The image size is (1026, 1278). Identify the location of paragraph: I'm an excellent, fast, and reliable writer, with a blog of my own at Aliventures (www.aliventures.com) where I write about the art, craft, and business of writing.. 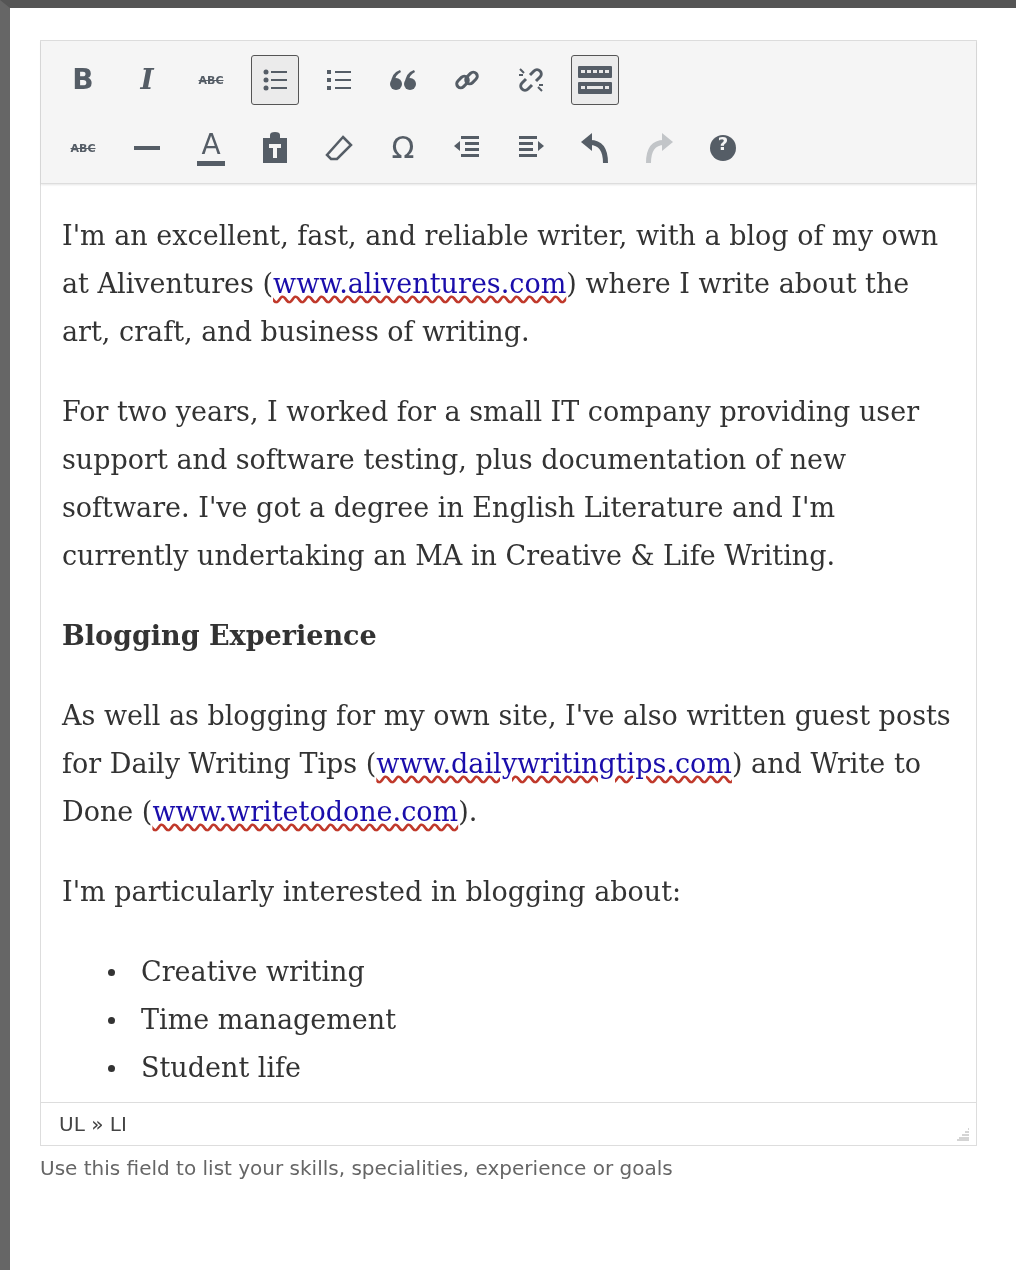
(501, 284).